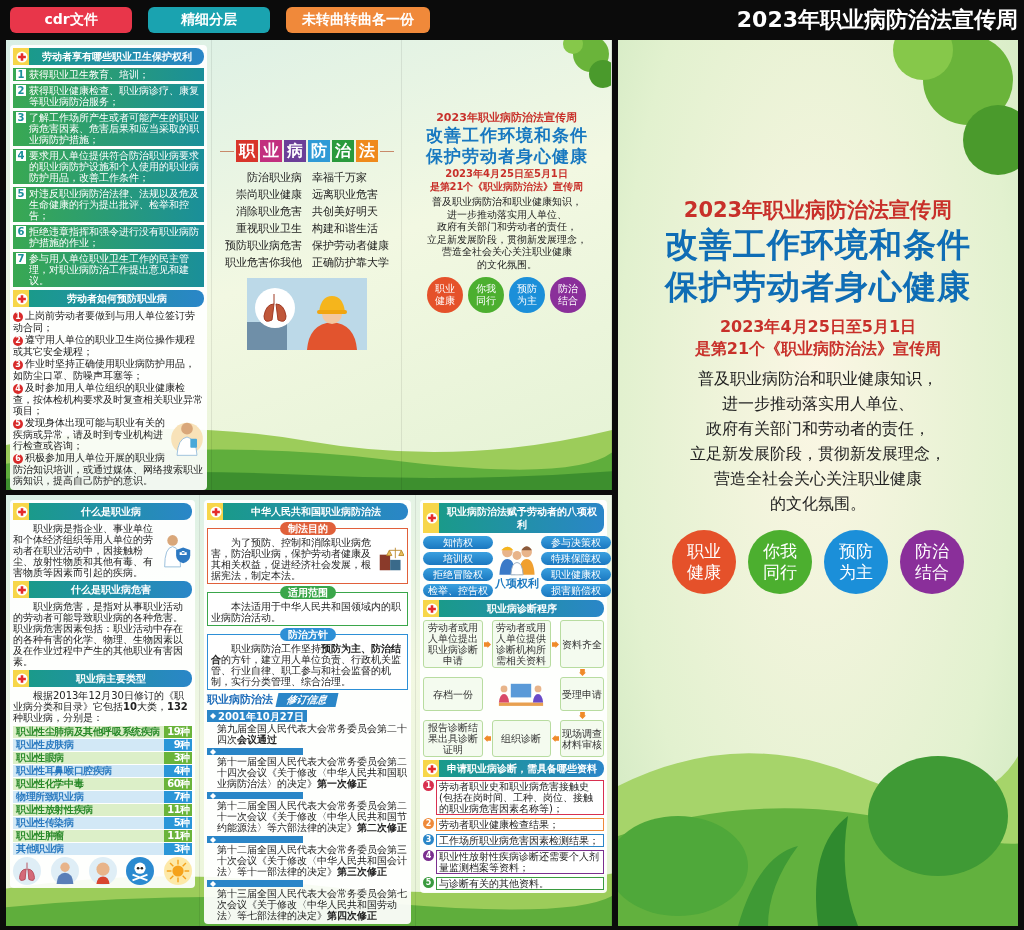 Image resolution: width=1024 pixels, height=930 pixels. I want to click on arrow-right-icon, so click(487, 644).